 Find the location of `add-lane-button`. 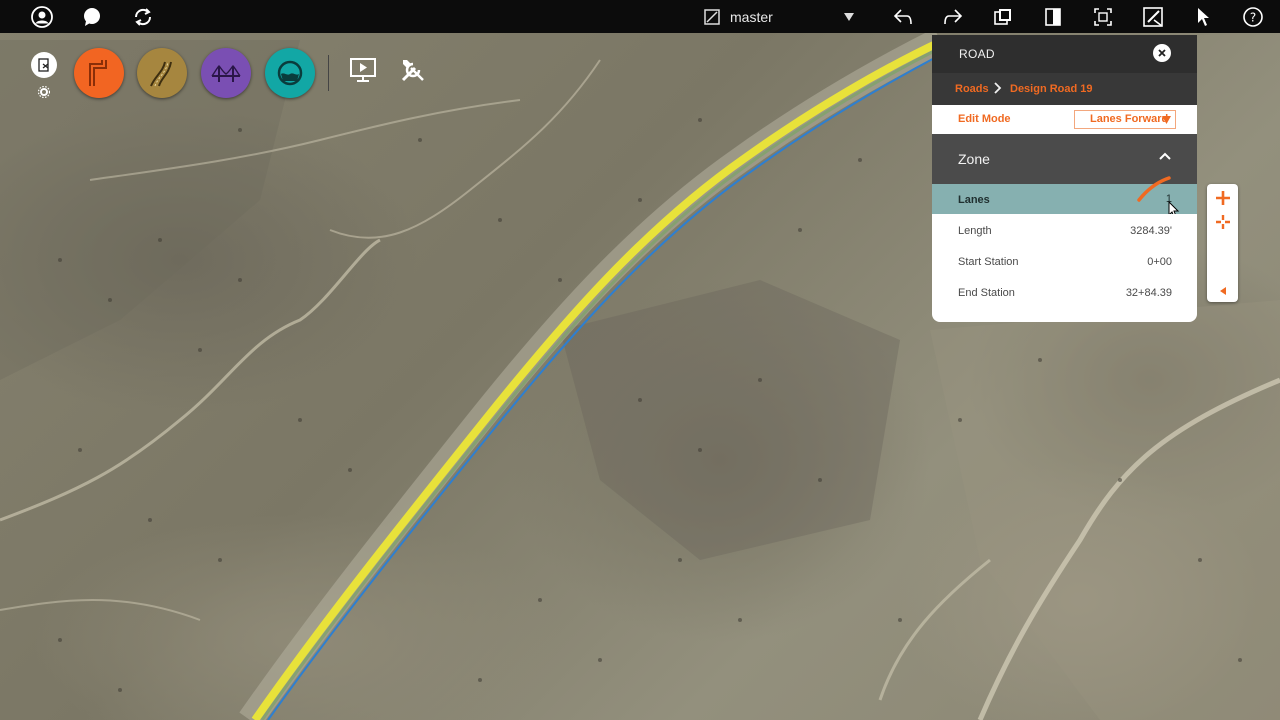

add-lane-button is located at coordinates (1222, 197).